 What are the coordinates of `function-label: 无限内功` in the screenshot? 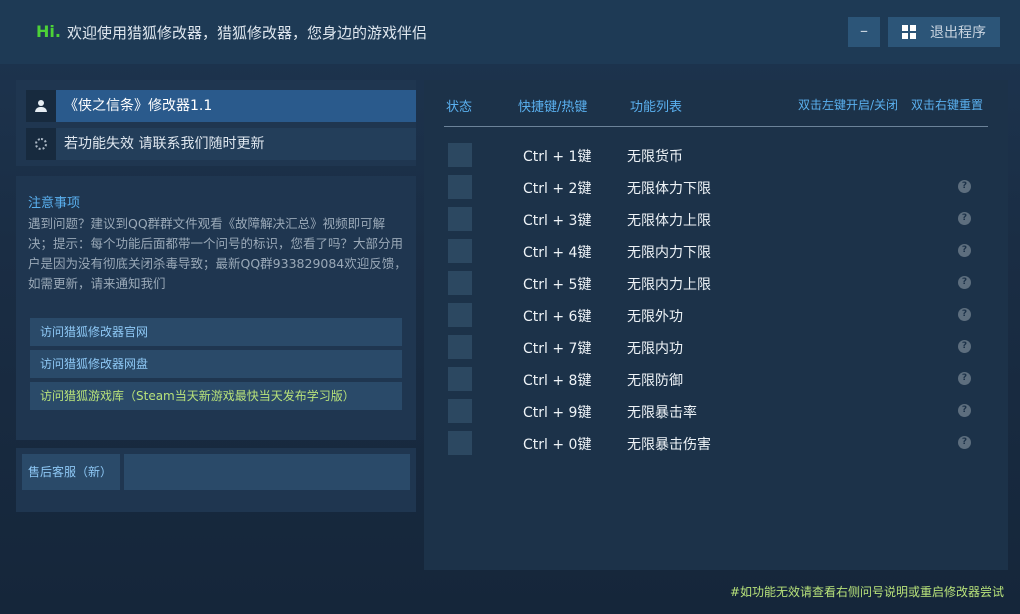 It's located at (655, 349).